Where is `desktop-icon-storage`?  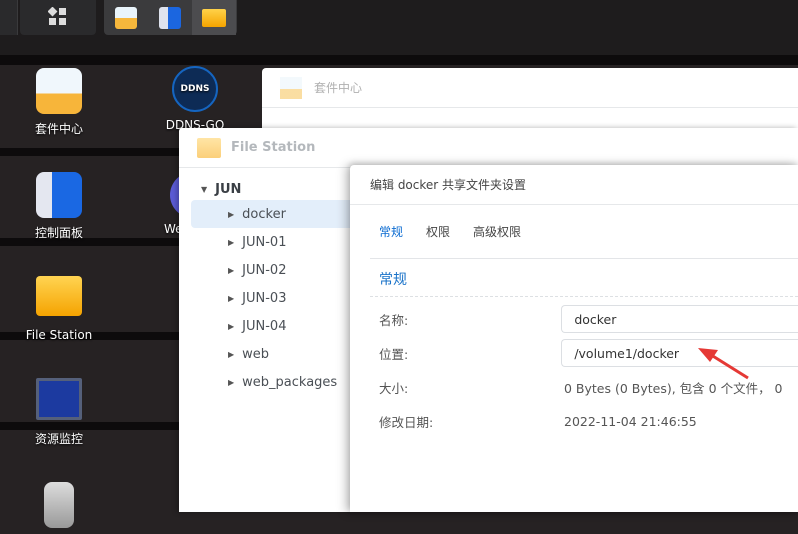
desktop-icon-storage is located at coordinates (59, 508).